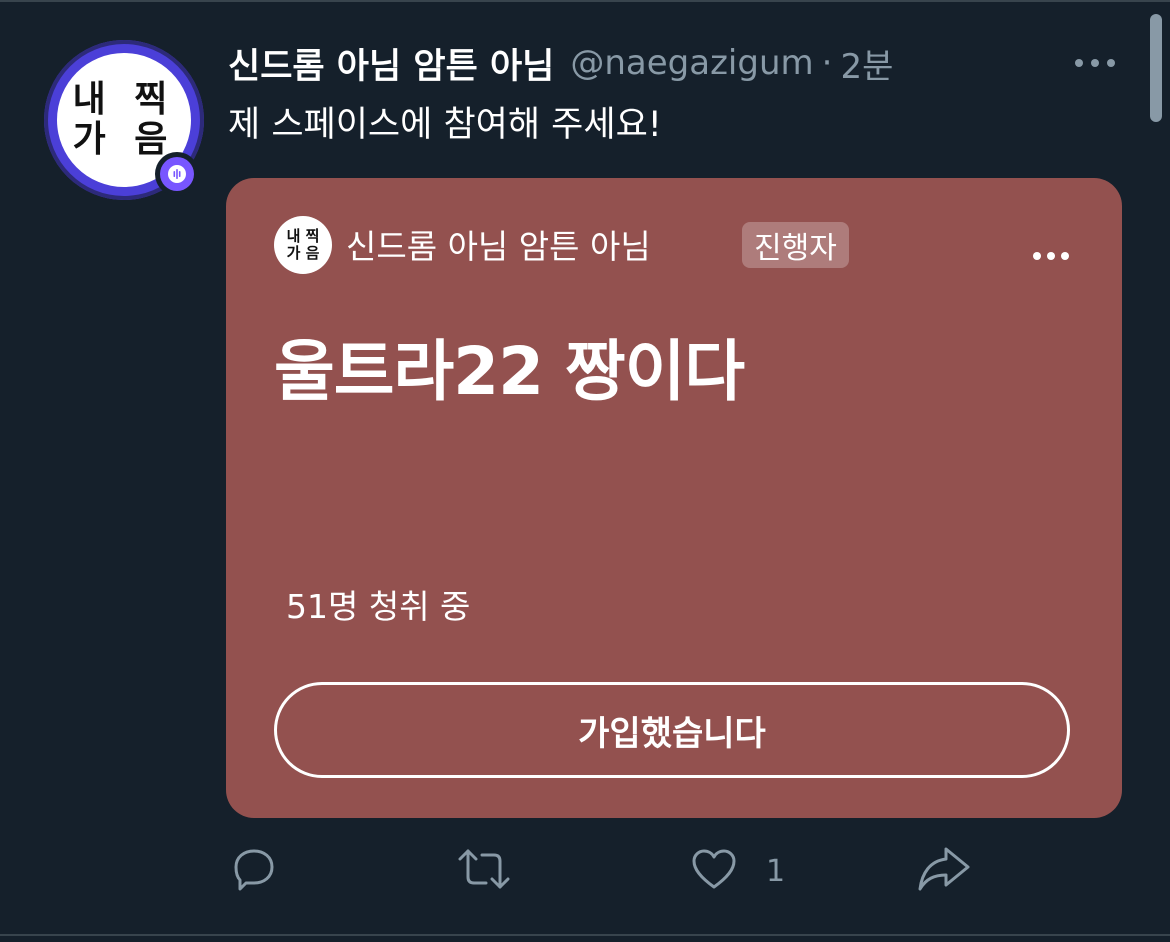 The height and width of the screenshot is (942, 1170). I want to click on like-count: 1, so click(776, 871).